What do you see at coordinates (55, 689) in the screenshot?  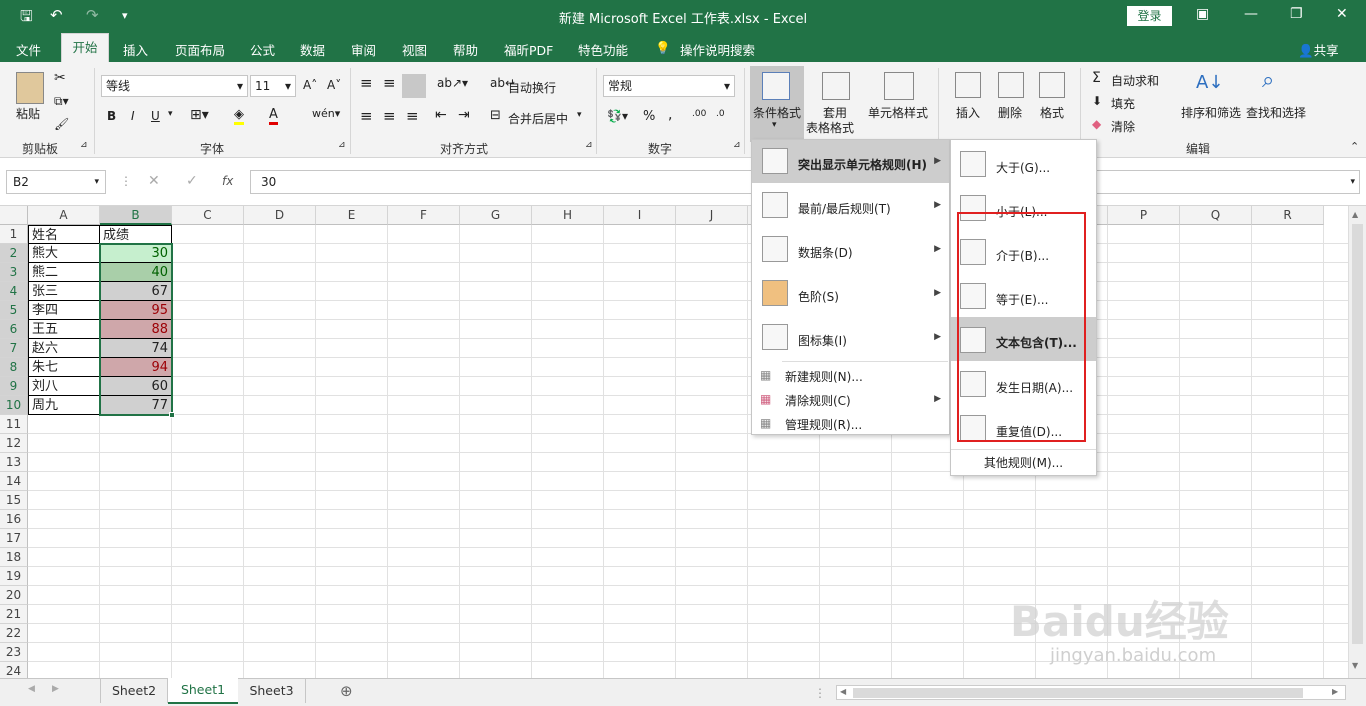 I see `next-sheet-icon: ▶` at bounding box center [55, 689].